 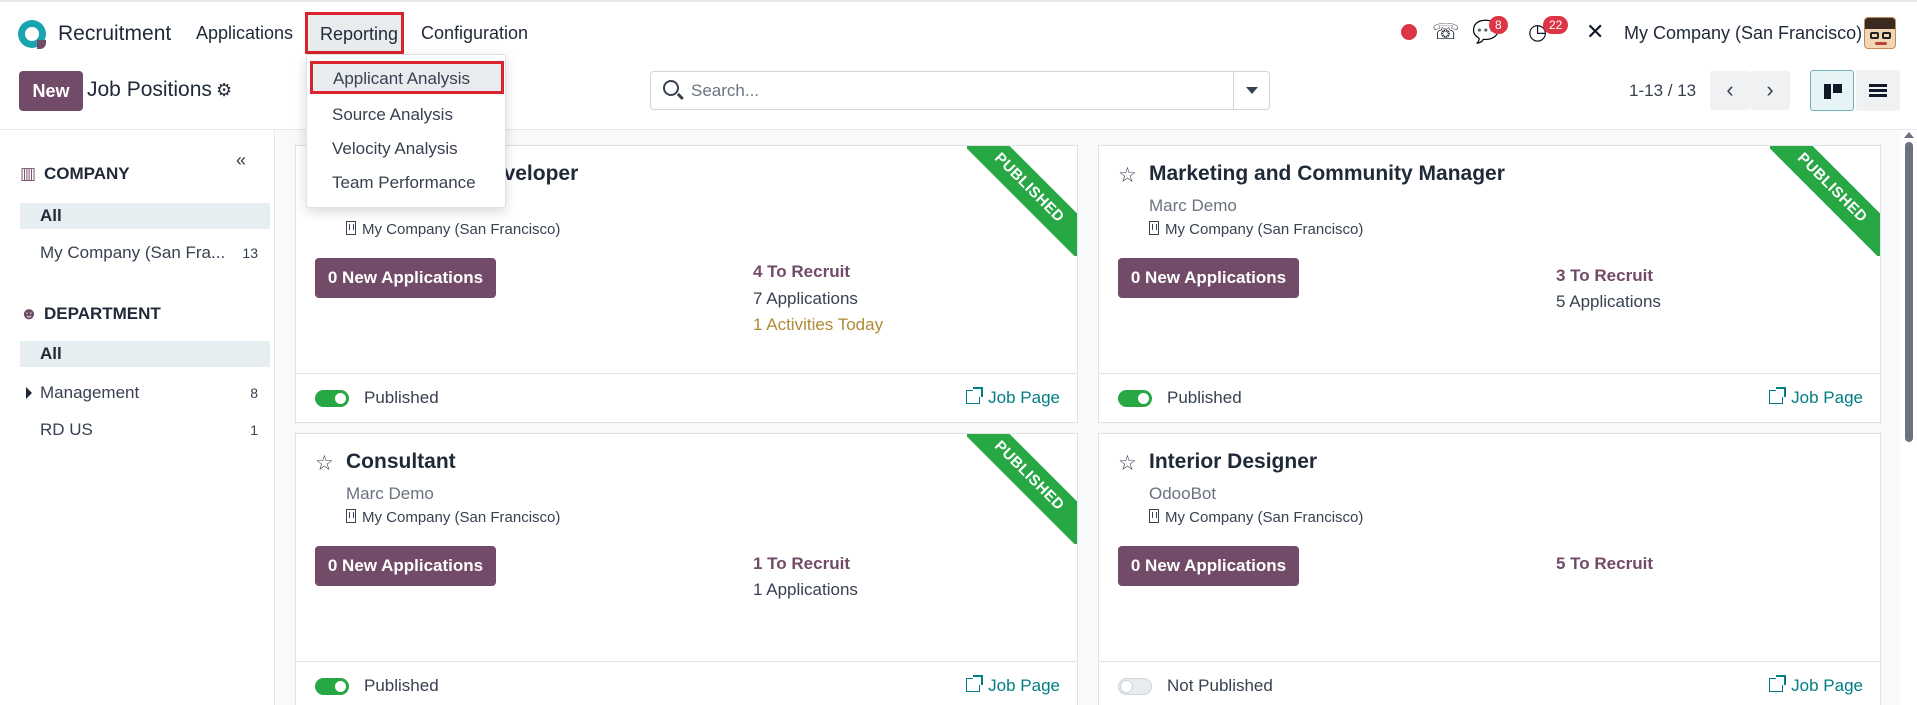 What do you see at coordinates (1770, 90) in the screenshot?
I see `pager-next-button: ›` at bounding box center [1770, 90].